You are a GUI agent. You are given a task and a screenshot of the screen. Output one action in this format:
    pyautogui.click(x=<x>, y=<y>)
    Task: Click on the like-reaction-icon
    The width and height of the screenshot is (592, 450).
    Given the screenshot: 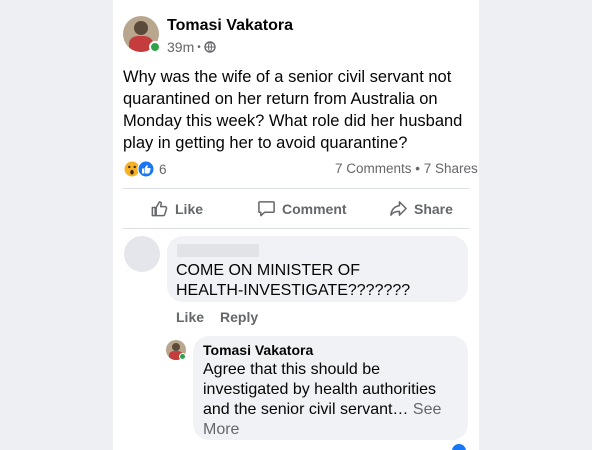 What is the action you would take?
    pyautogui.click(x=146, y=169)
    